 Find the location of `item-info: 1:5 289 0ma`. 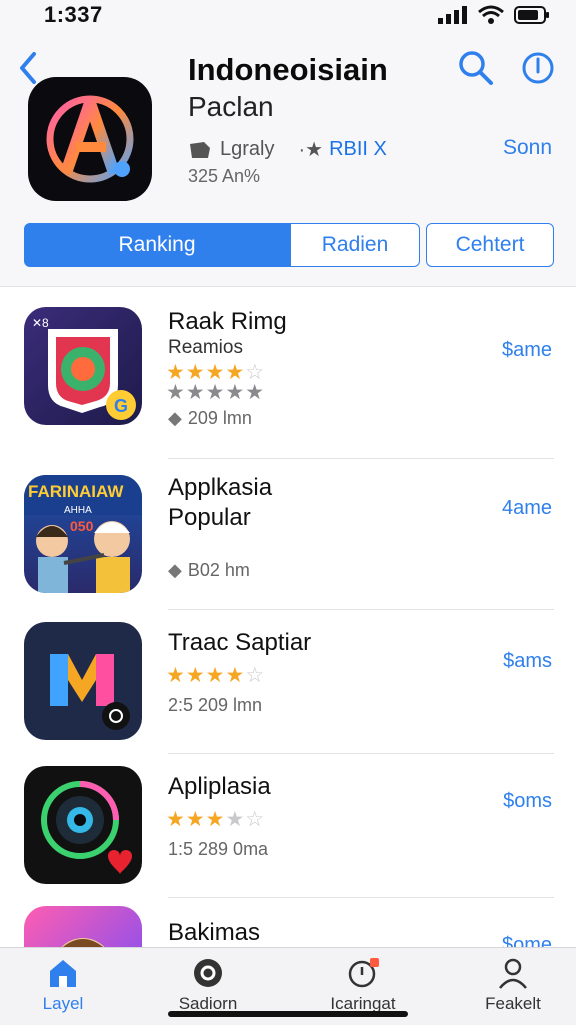

item-info: 1:5 289 0ma is located at coordinates (218, 849).